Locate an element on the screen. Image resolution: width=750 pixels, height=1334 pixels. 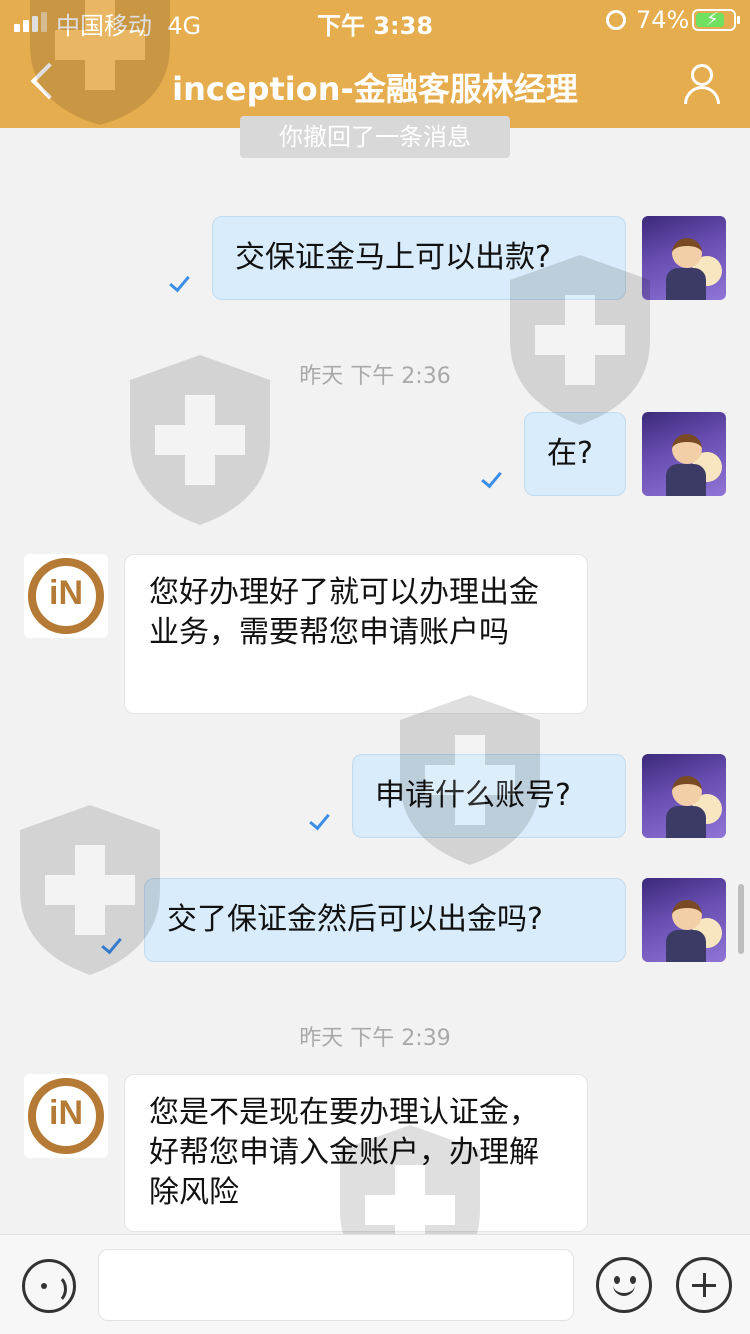
person-icon is located at coordinates (702, 75).